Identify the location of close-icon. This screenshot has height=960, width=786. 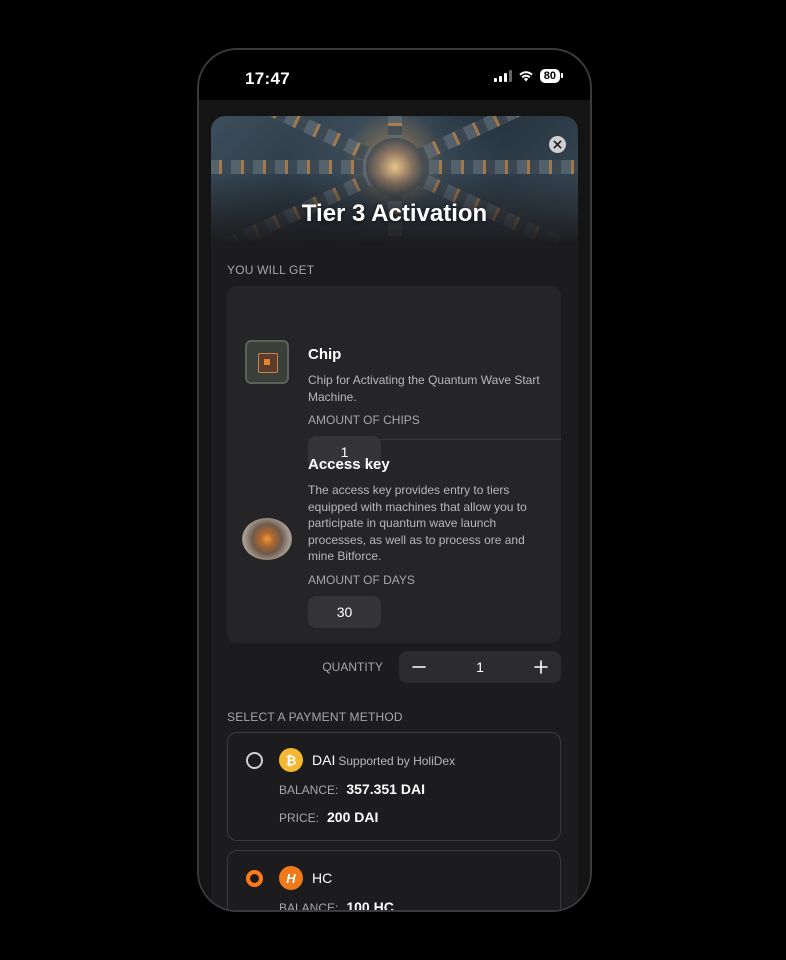
(557, 144).